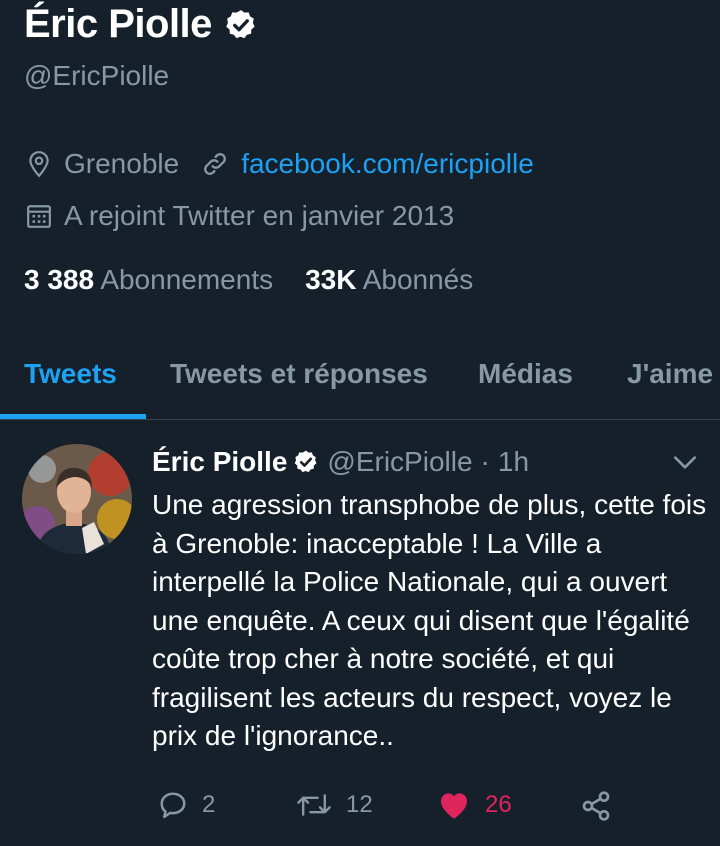  What do you see at coordinates (418, 279) in the screenshot?
I see `followers-label: Abonnés` at bounding box center [418, 279].